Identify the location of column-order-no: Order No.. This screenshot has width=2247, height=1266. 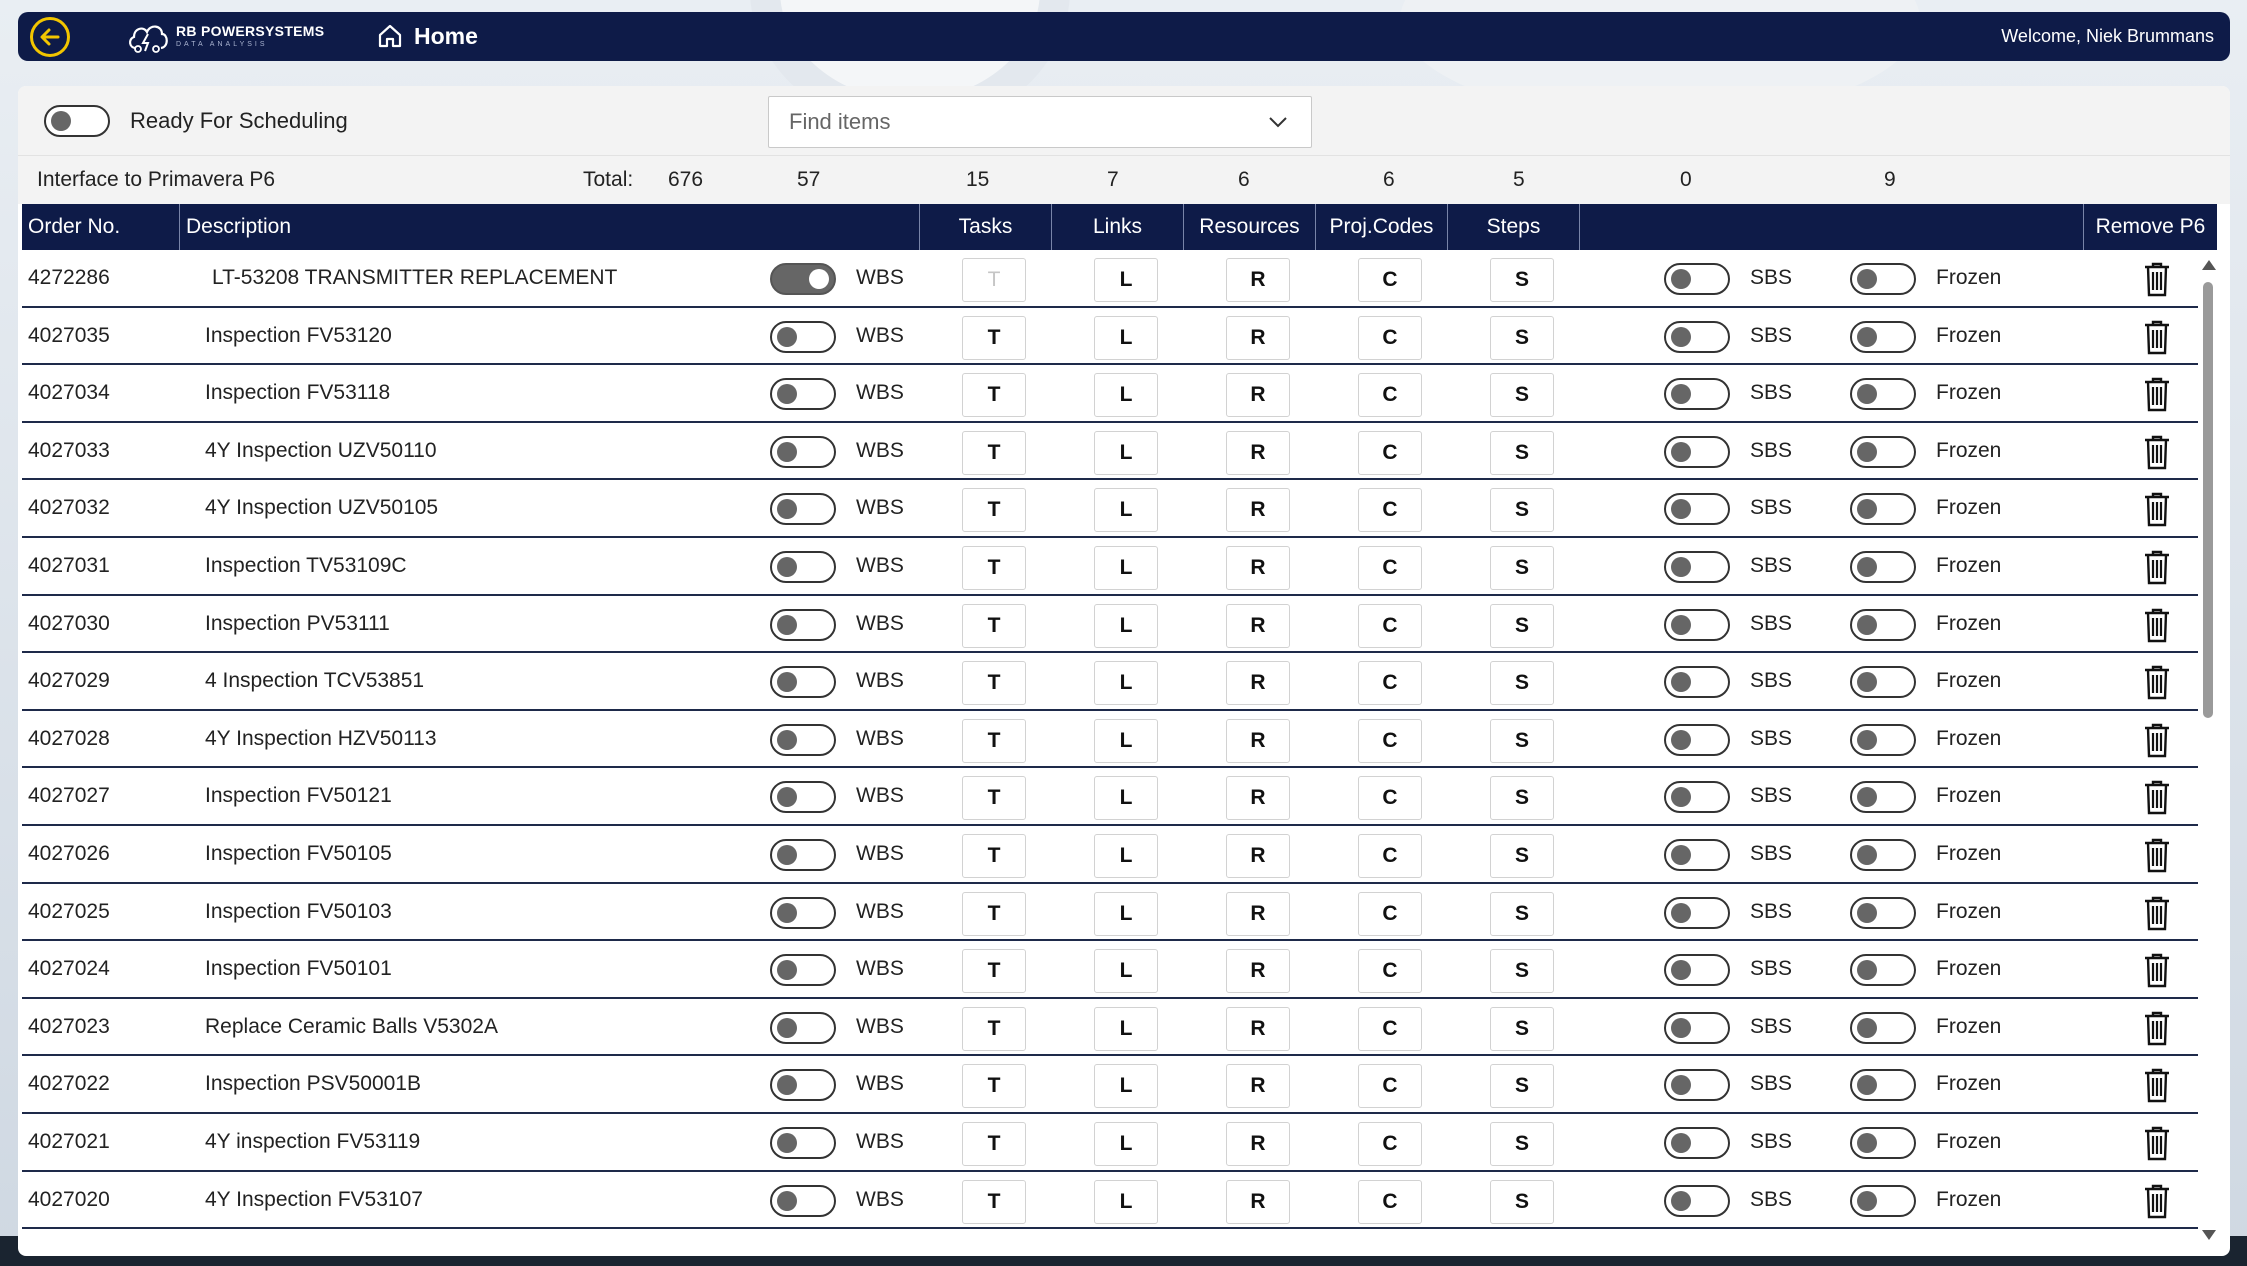
(101, 227).